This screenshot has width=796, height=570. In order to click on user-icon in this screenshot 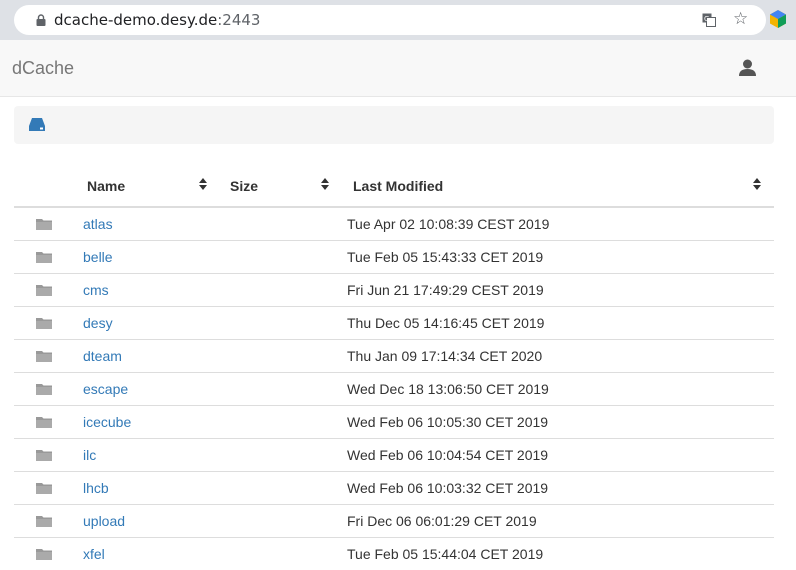, I will do `click(747, 67)`.